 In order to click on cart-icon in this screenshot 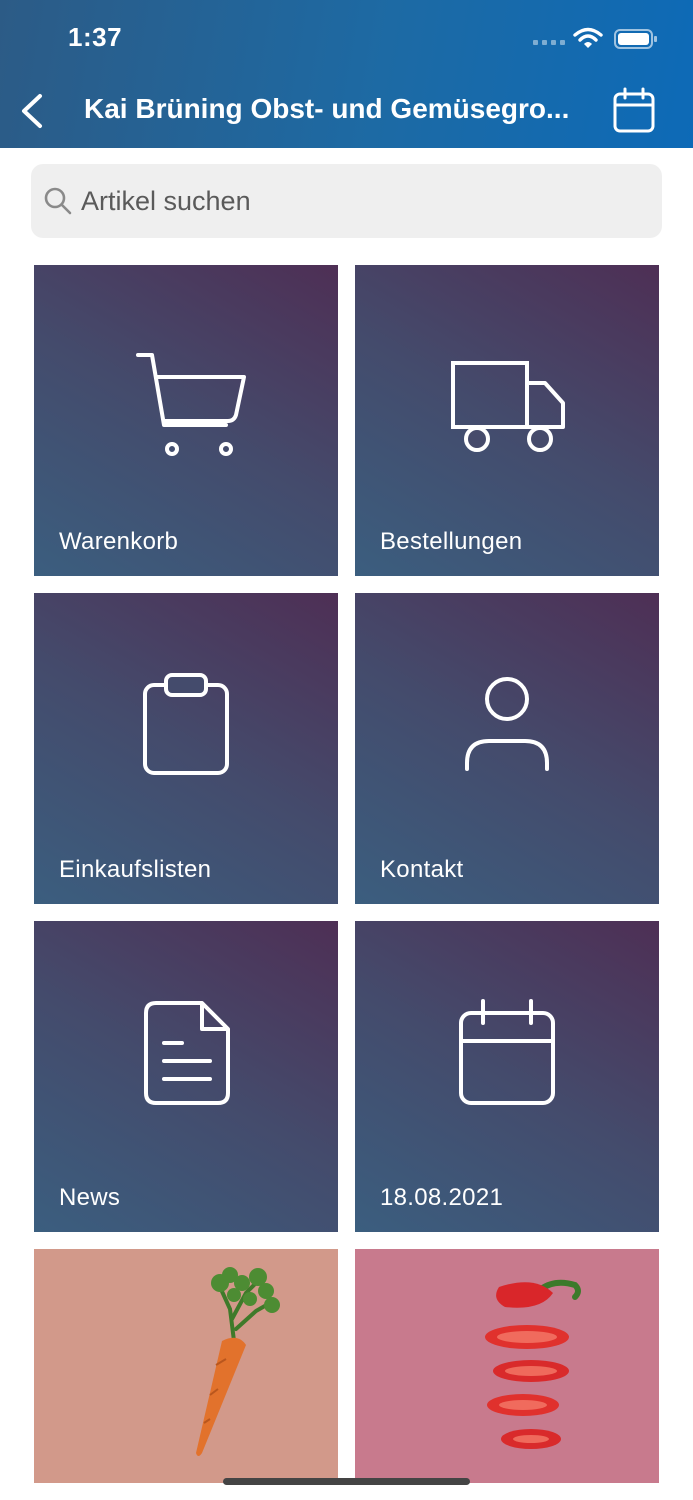, I will do `click(191, 404)`.